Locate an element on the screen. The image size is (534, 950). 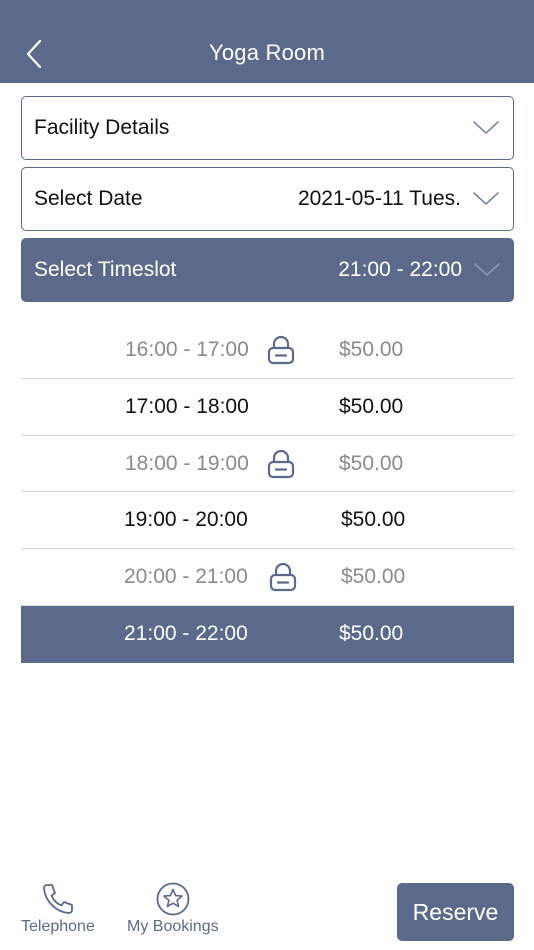
timeslot-row-selected: 21:00 - 22:00 $50.00 is located at coordinates (267, 634).